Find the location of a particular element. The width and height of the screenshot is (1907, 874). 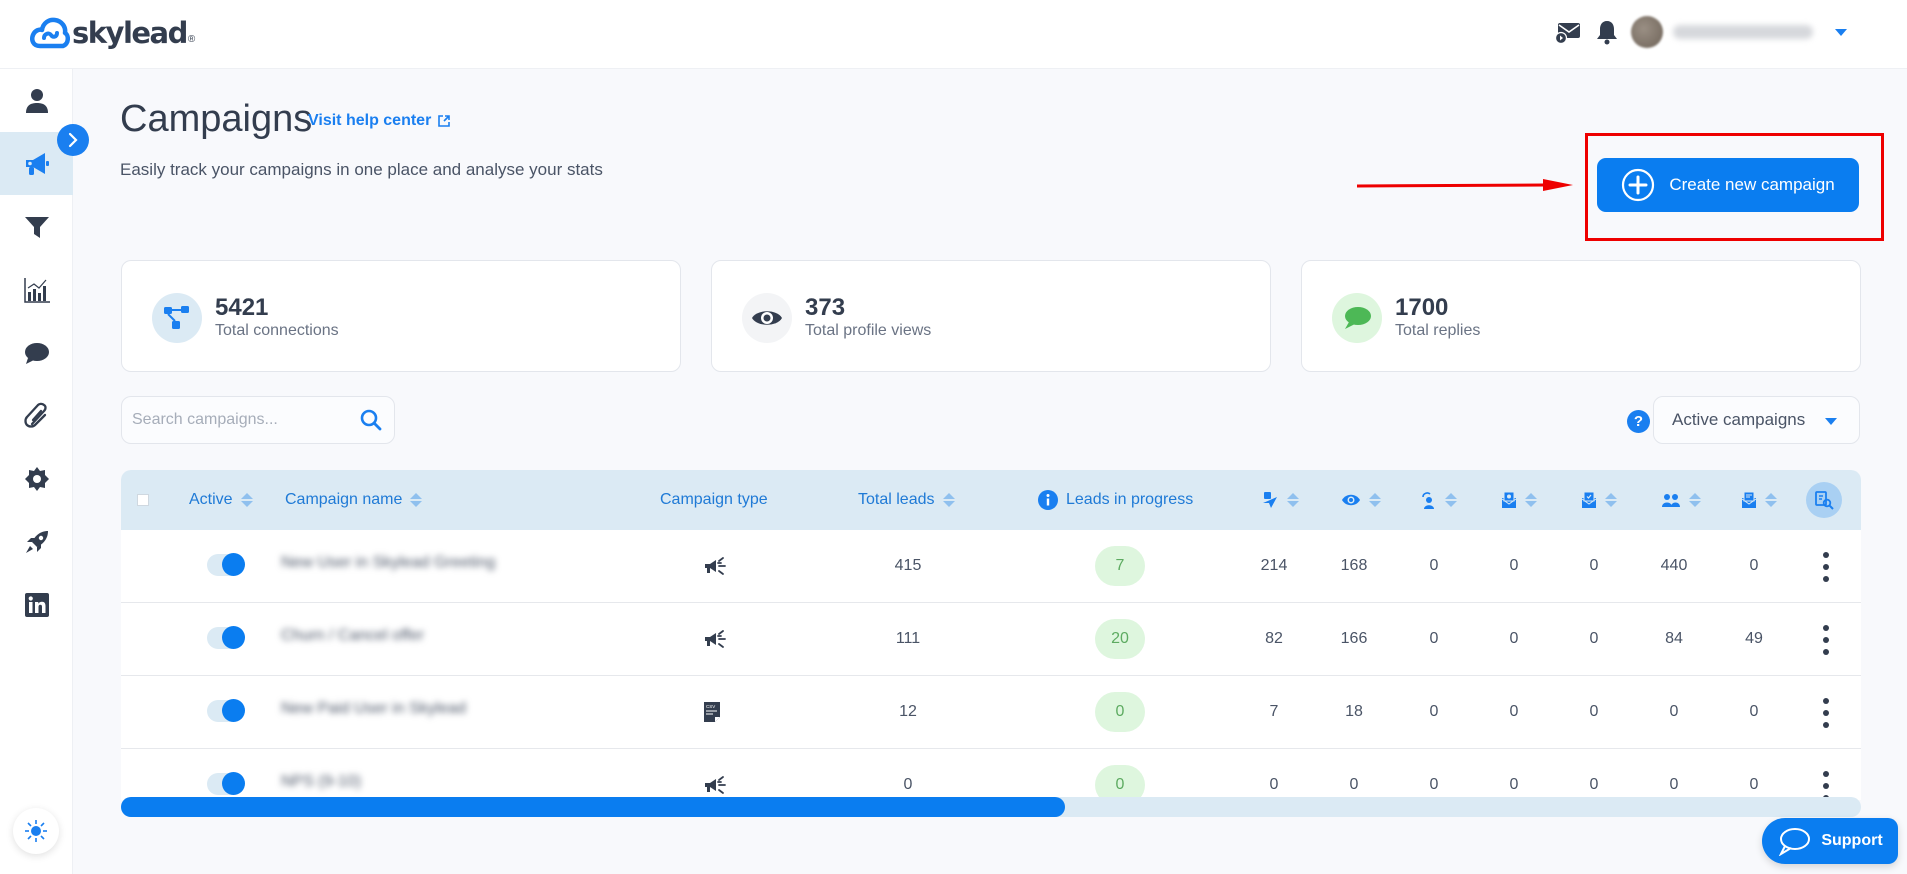

campaign-name: New Paid User in Skylead is located at coordinates (373, 709).